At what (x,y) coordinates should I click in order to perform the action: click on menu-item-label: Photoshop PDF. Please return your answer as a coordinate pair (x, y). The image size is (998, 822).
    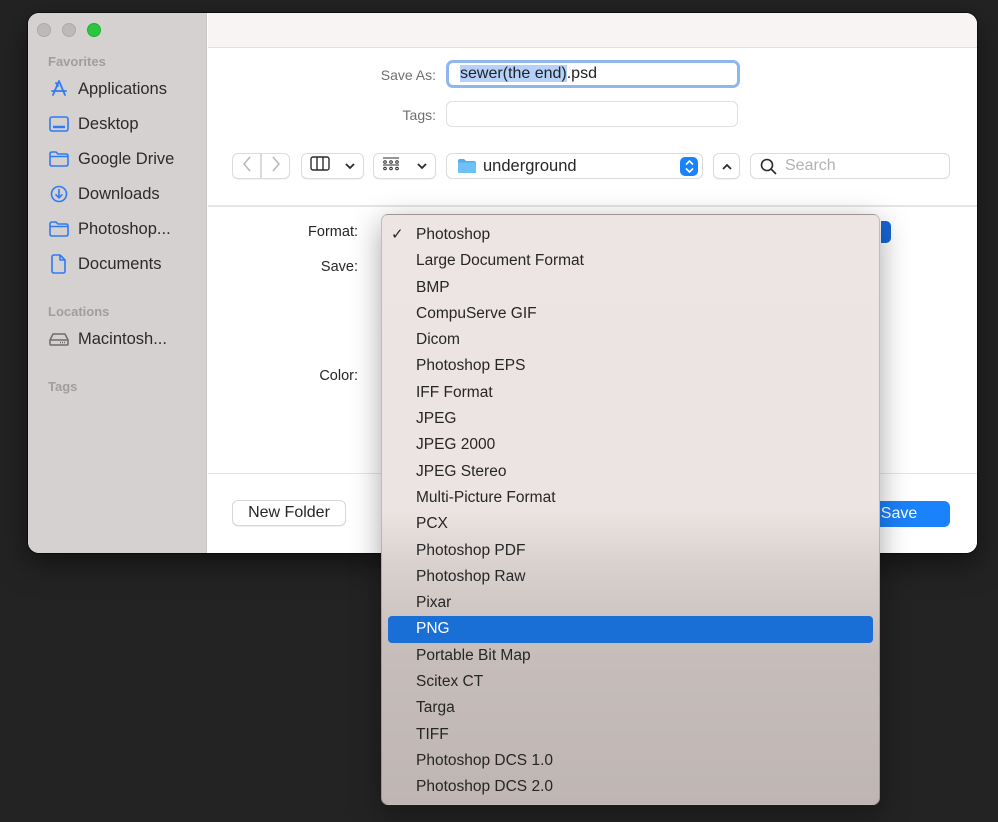
    Looking at the image, I should click on (471, 550).